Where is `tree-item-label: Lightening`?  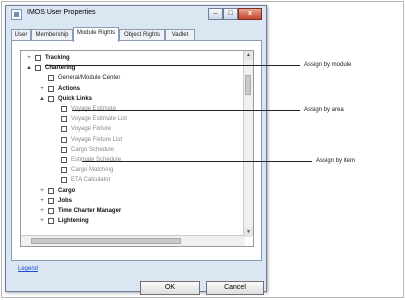 tree-item-label: Lightening is located at coordinates (73, 221).